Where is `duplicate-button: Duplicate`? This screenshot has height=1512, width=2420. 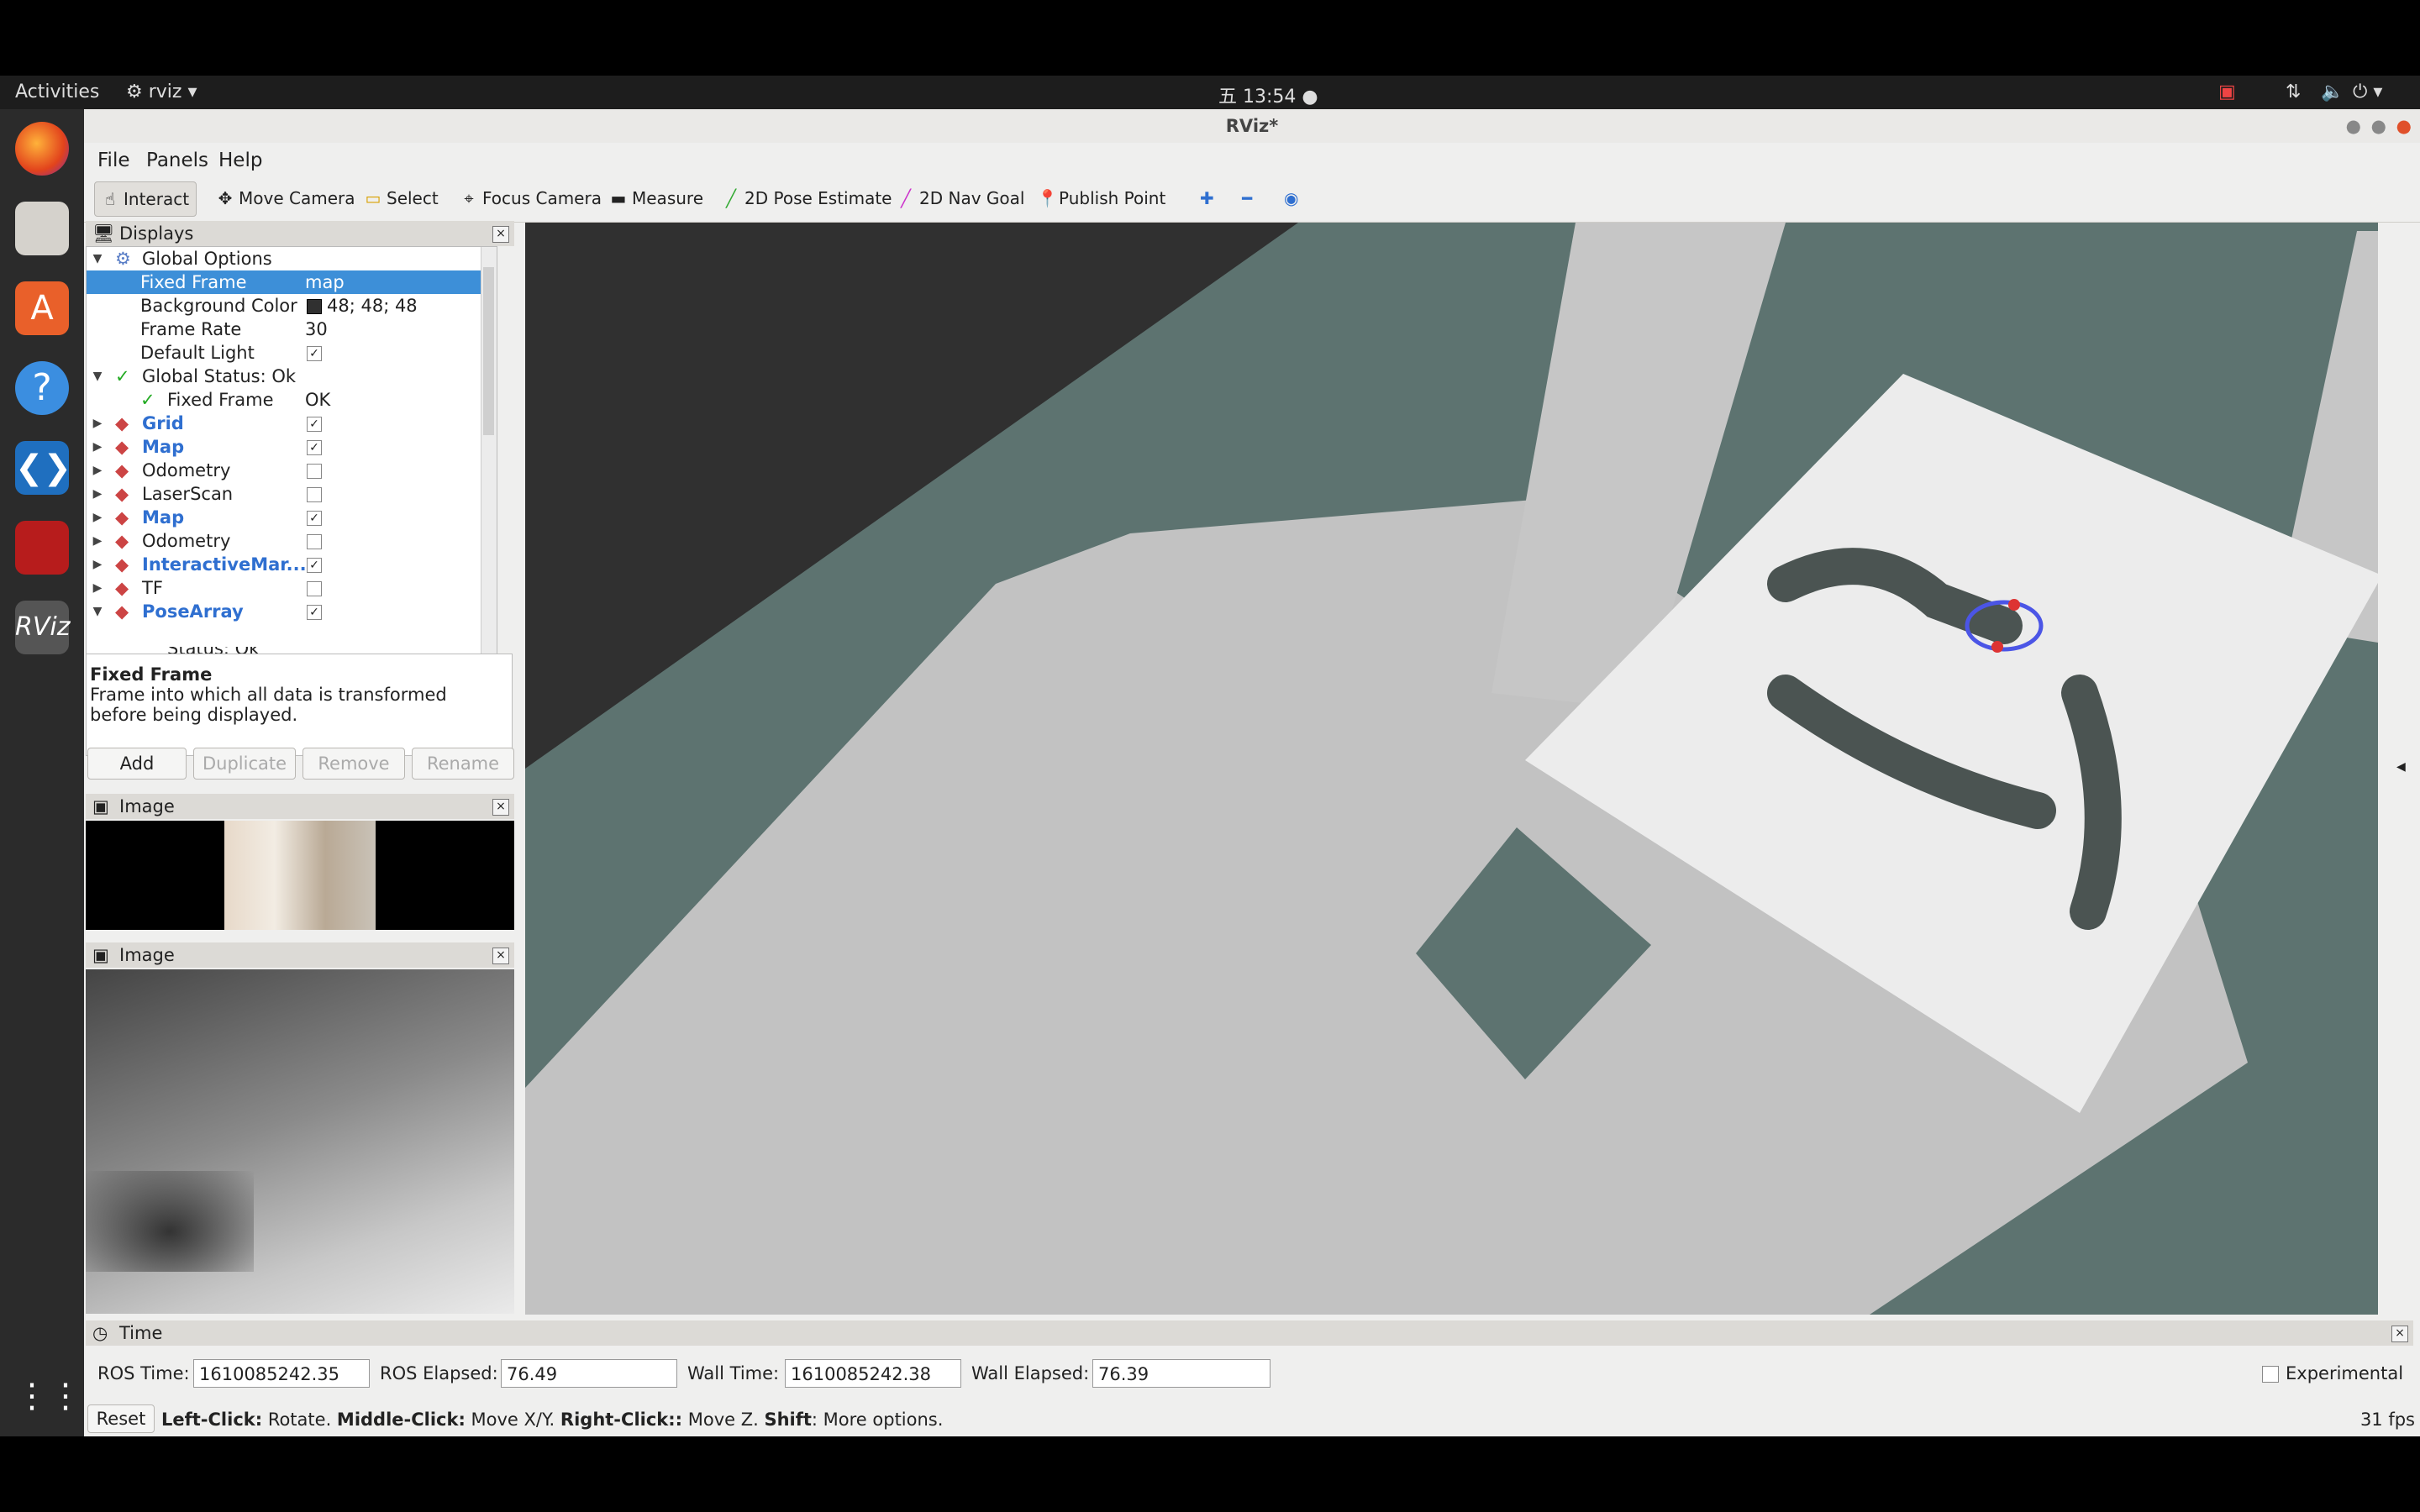 duplicate-button: Duplicate is located at coordinates (244, 764).